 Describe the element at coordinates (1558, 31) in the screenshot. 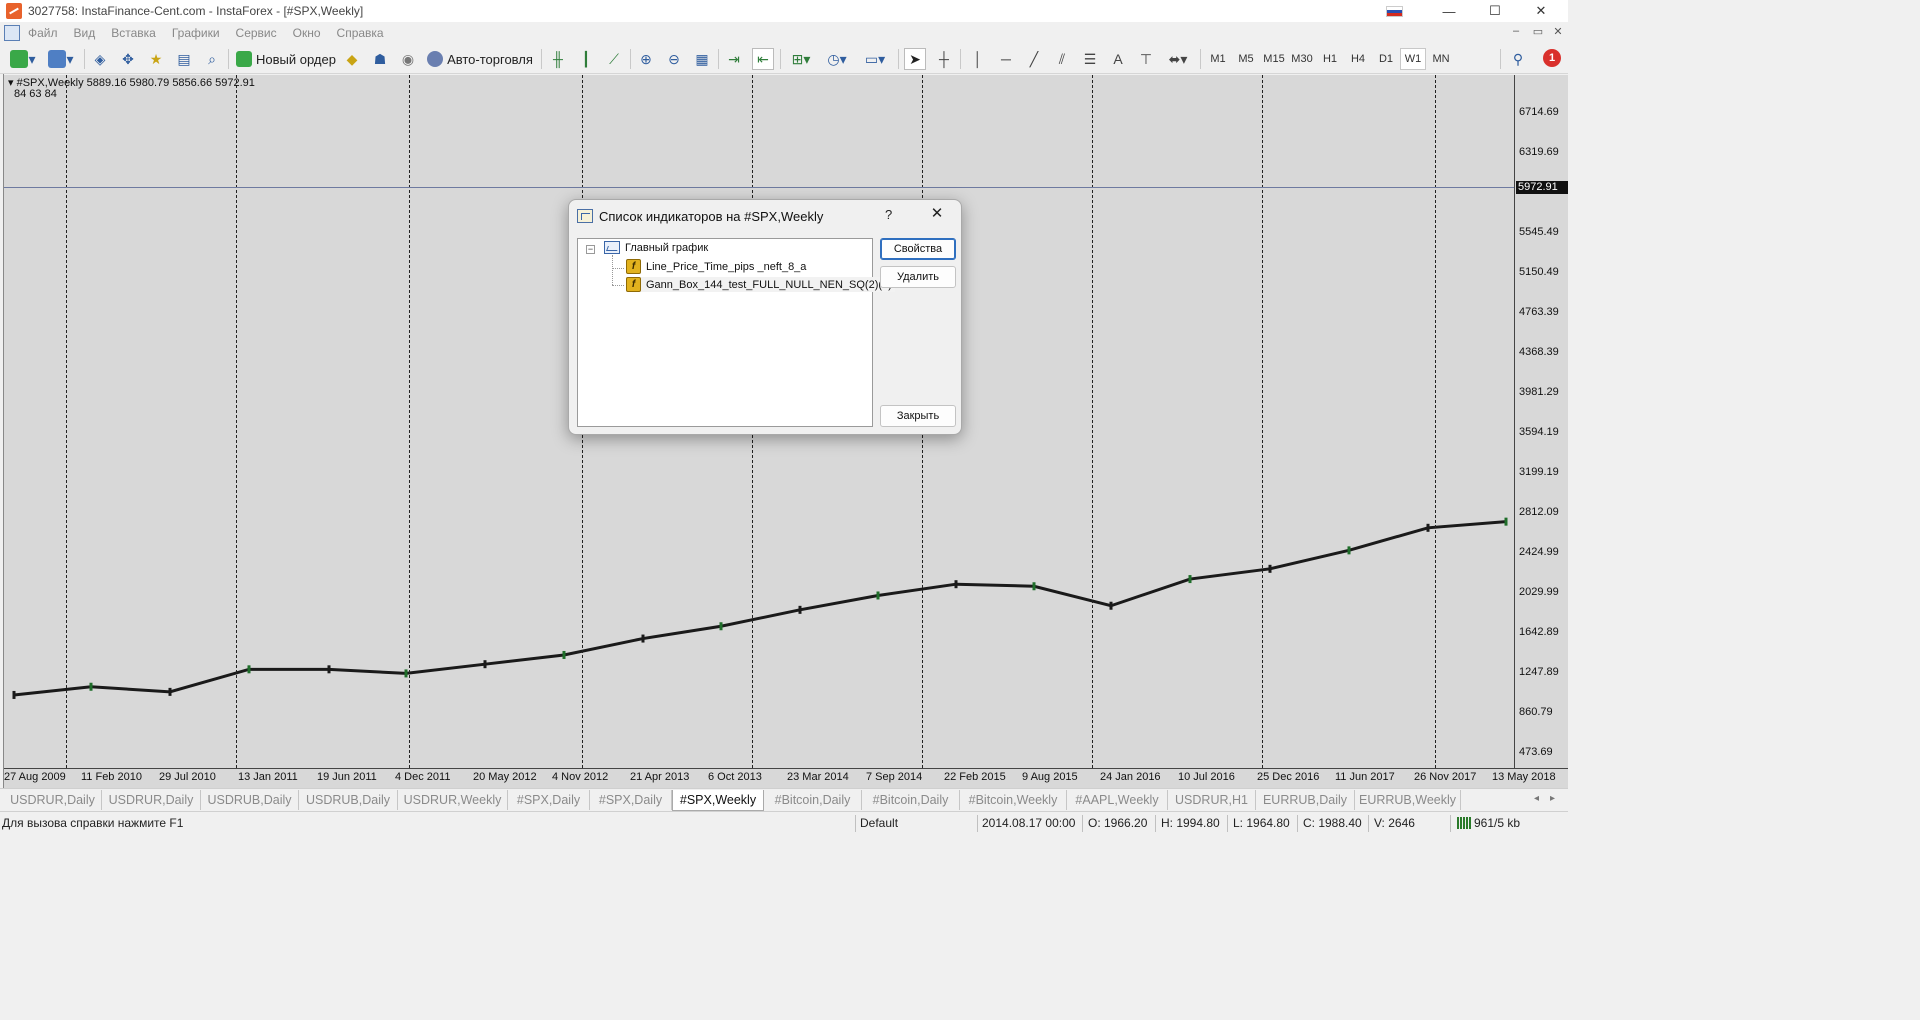

I see `mdi-close-icon: ✕` at that location.